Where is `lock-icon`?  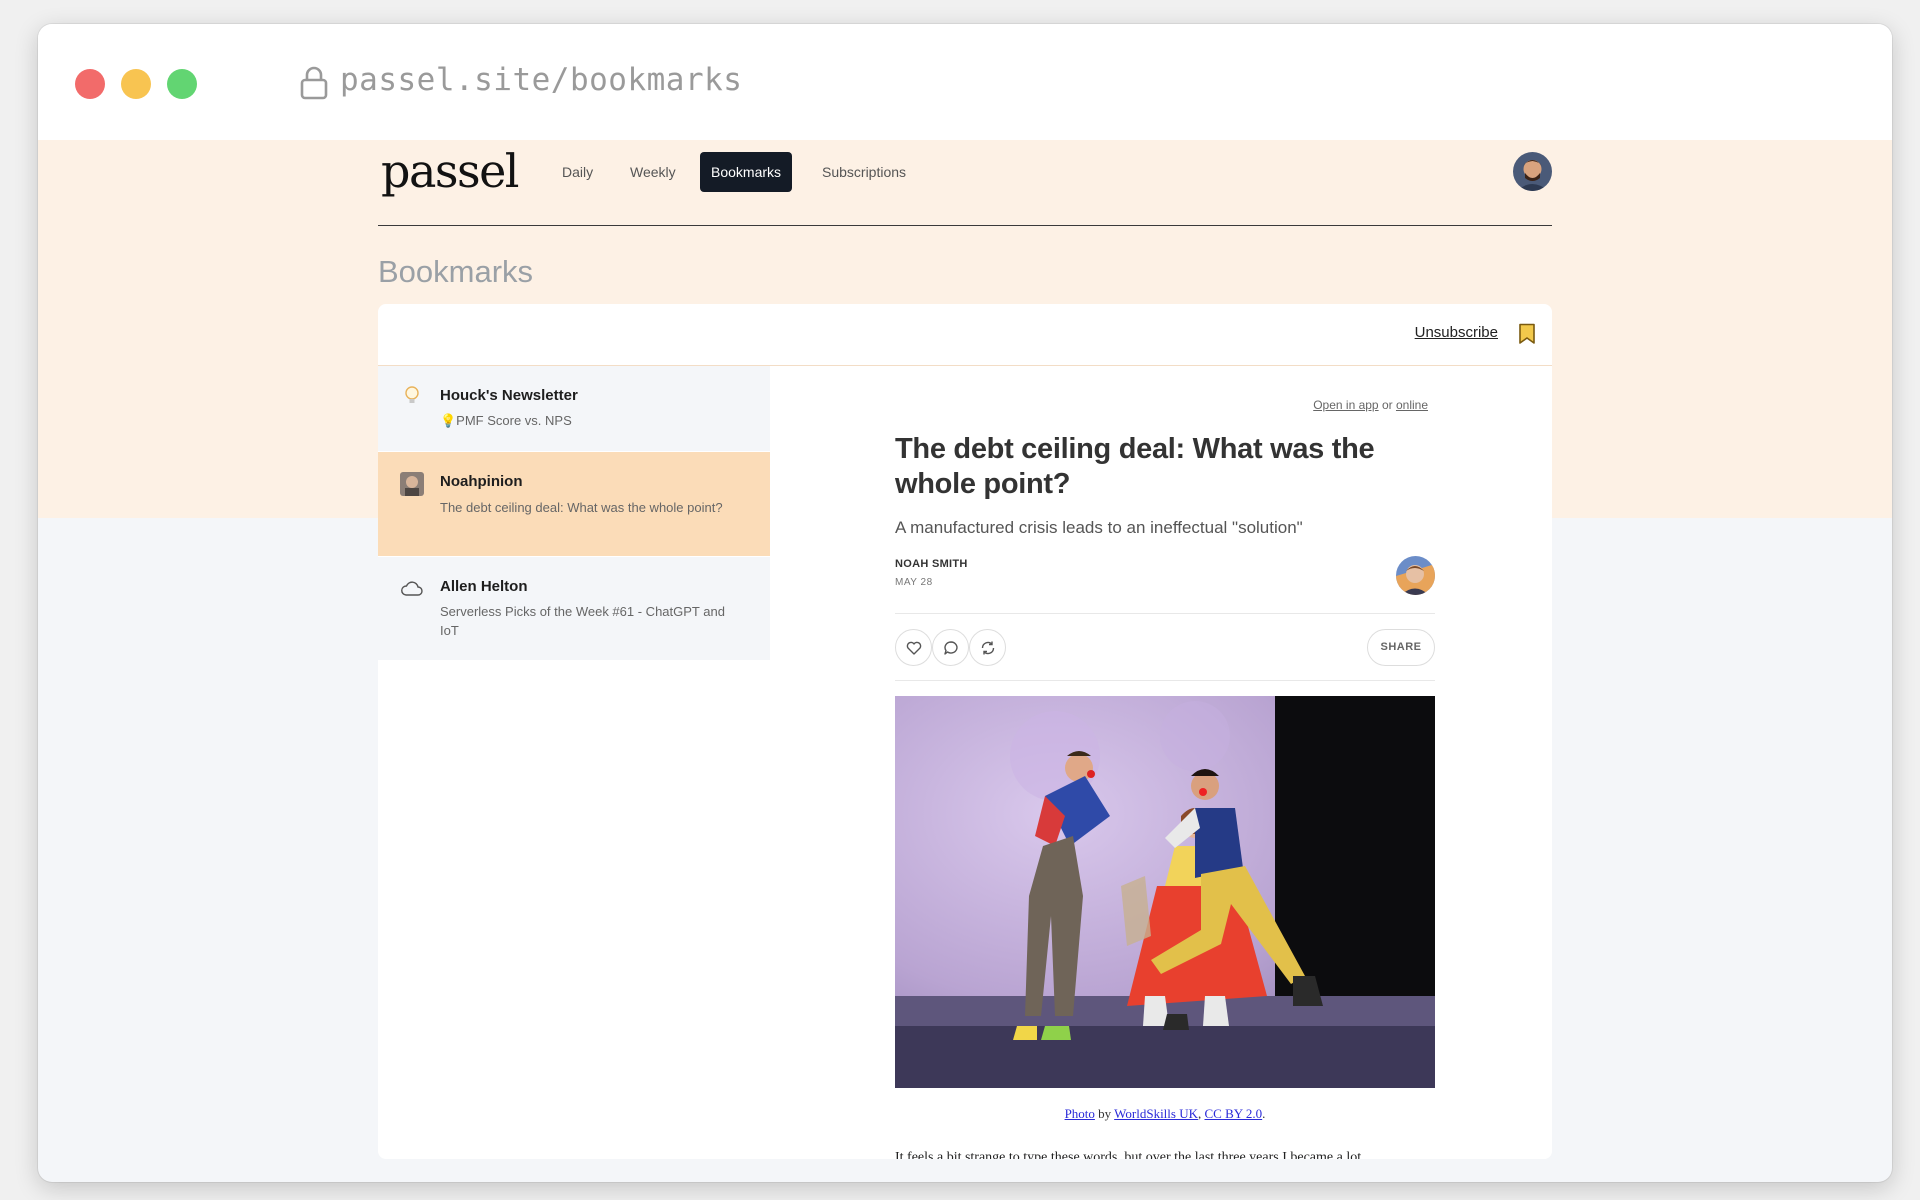 lock-icon is located at coordinates (314, 83).